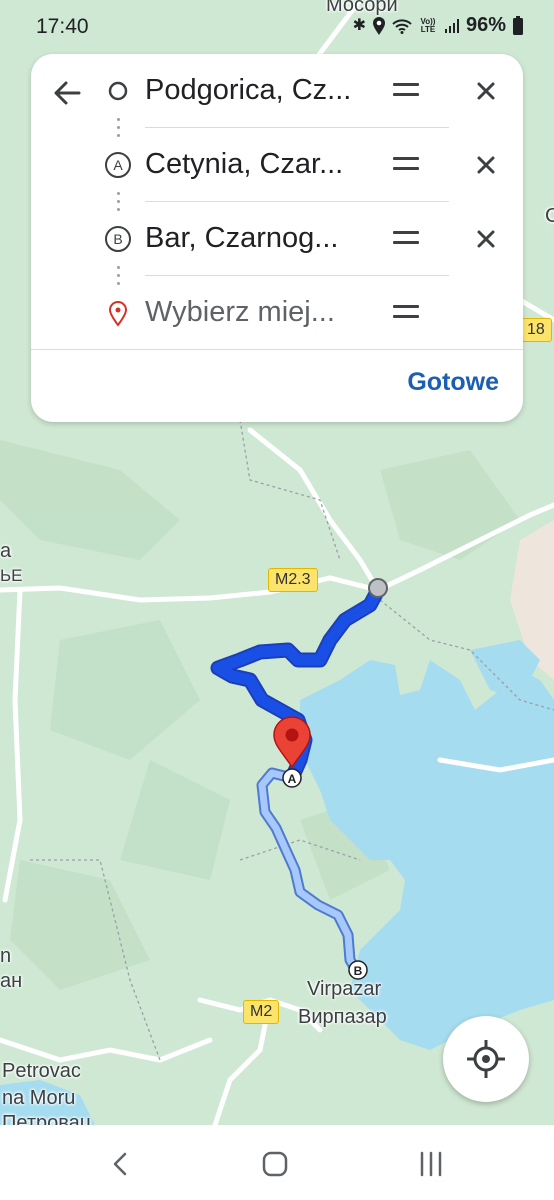 Image resolution: width=554 pixels, height=1200 pixels. What do you see at coordinates (39, 1098) in the screenshot?
I see `map-label-na-moru: na Moru` at bounding box center [39, 1098].